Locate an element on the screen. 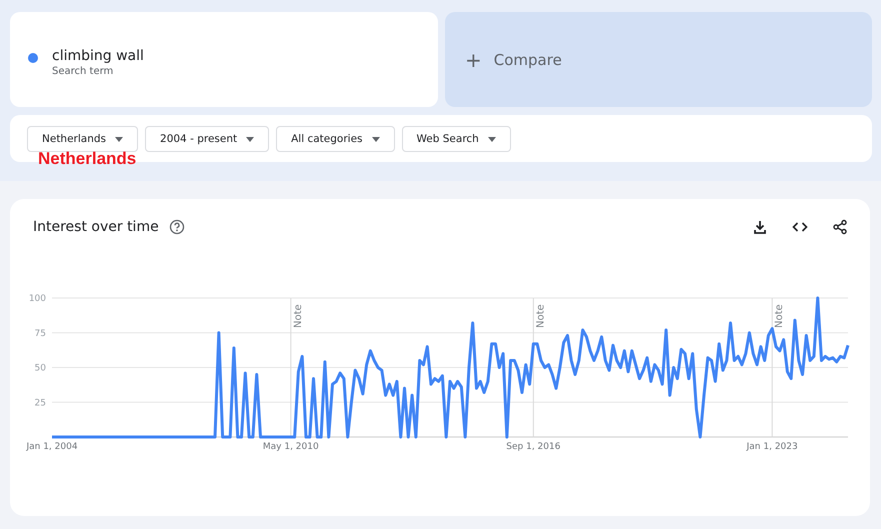 This screenshot has height=529, width=881. compare-button: + Compare is located at coordinates (658, 59).